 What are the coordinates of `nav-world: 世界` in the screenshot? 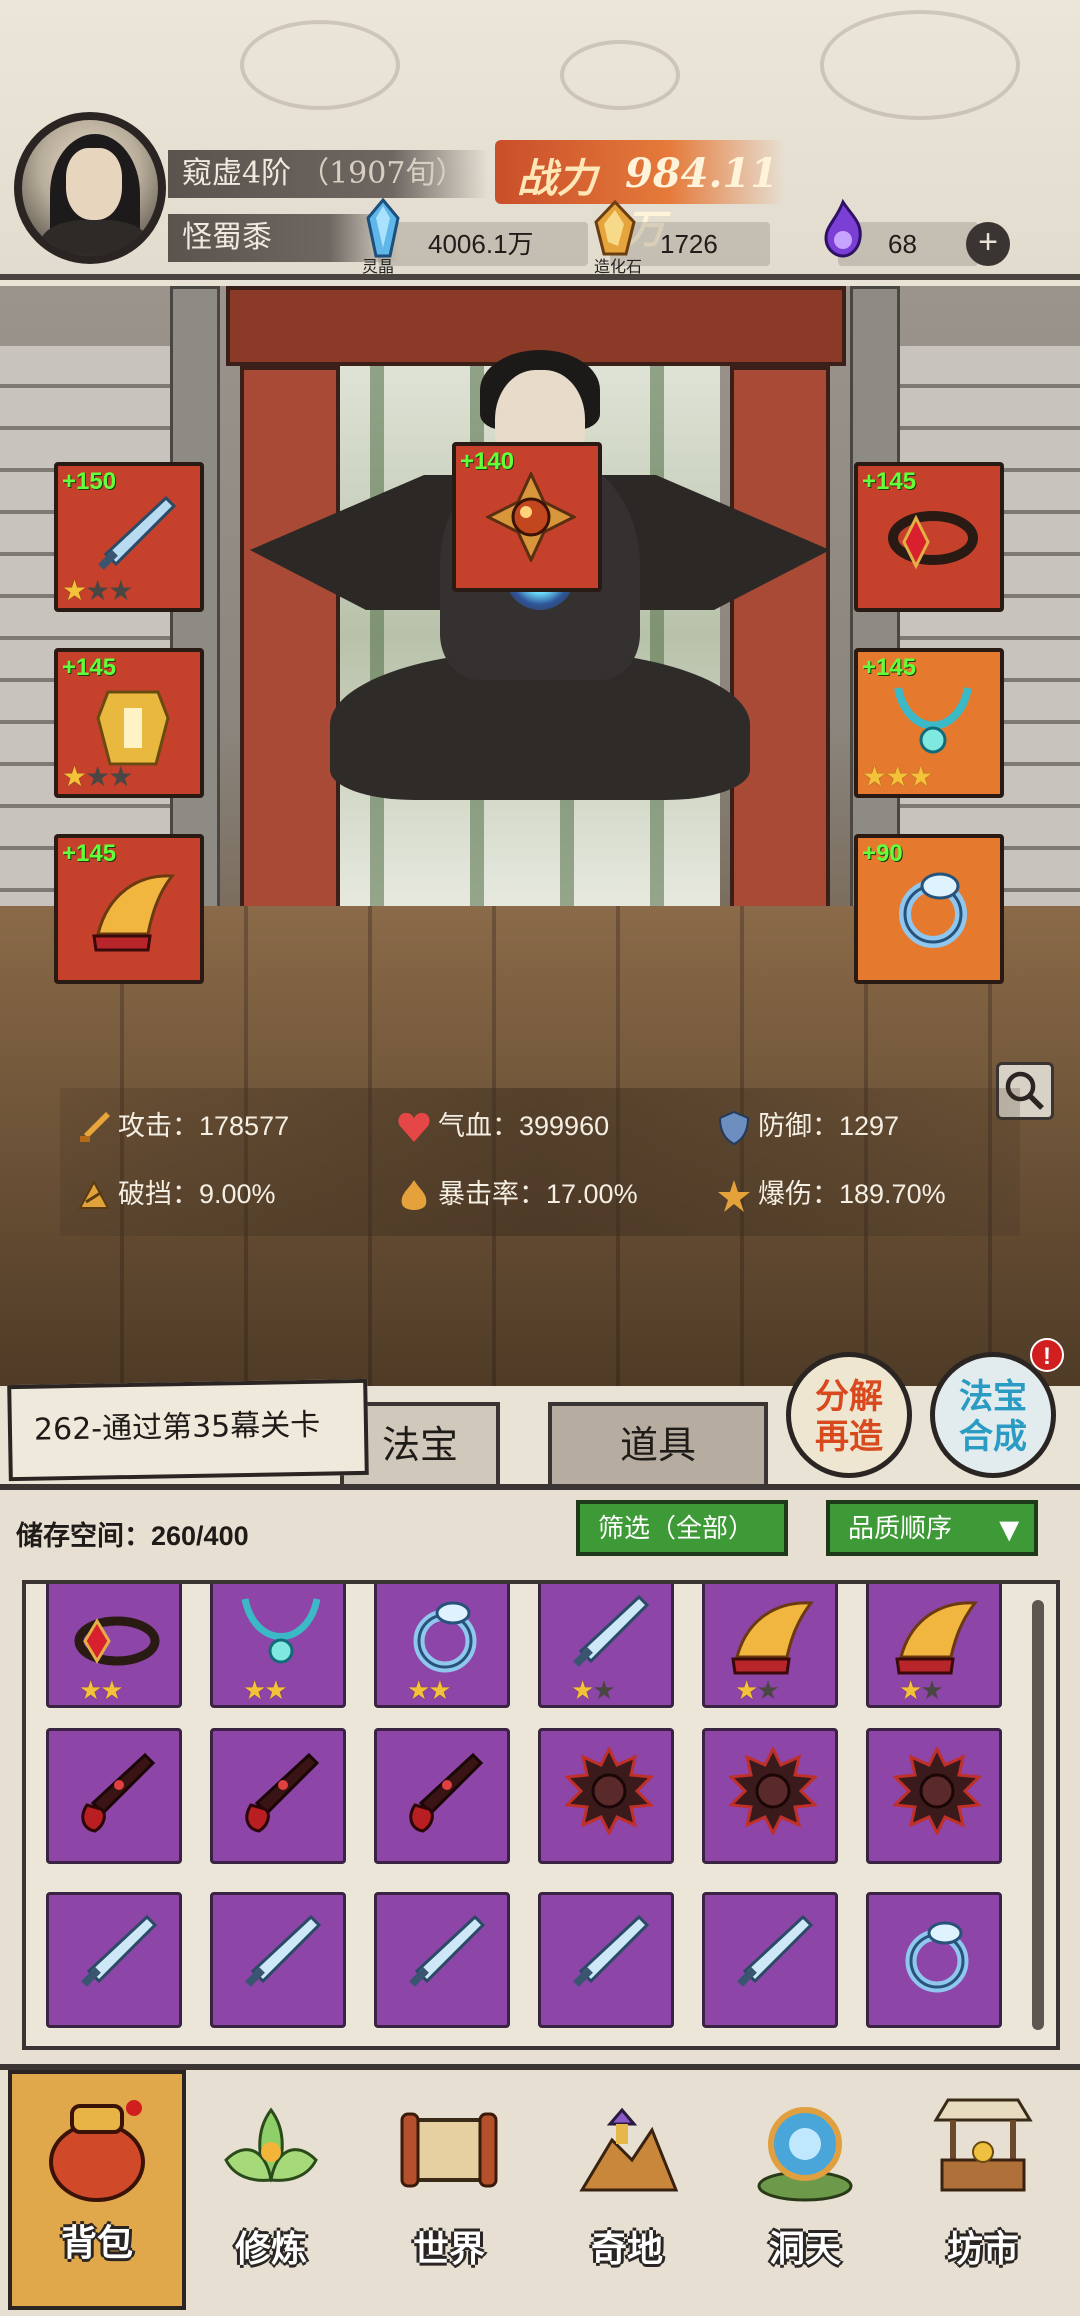 It's located at (449, 2190).